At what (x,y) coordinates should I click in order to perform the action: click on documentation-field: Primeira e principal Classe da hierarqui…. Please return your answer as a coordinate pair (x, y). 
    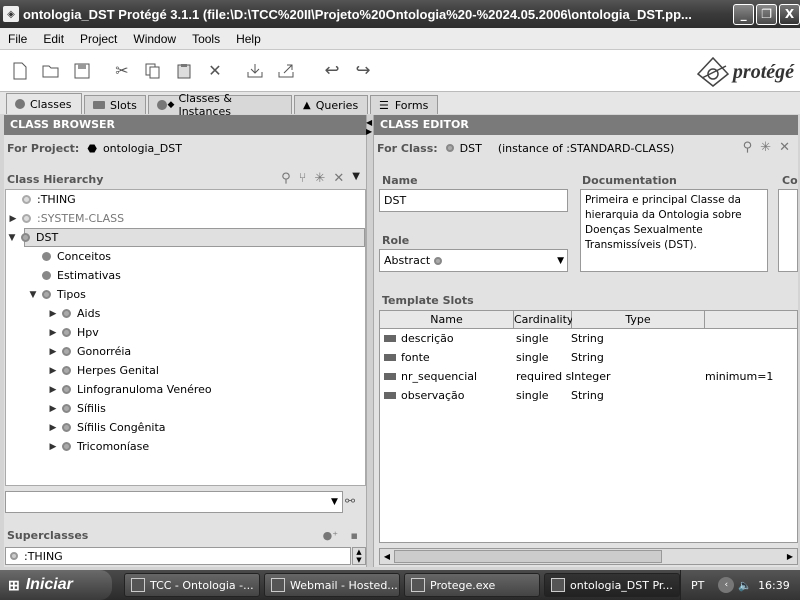
    Looking at the image, I should click on (674, 230).